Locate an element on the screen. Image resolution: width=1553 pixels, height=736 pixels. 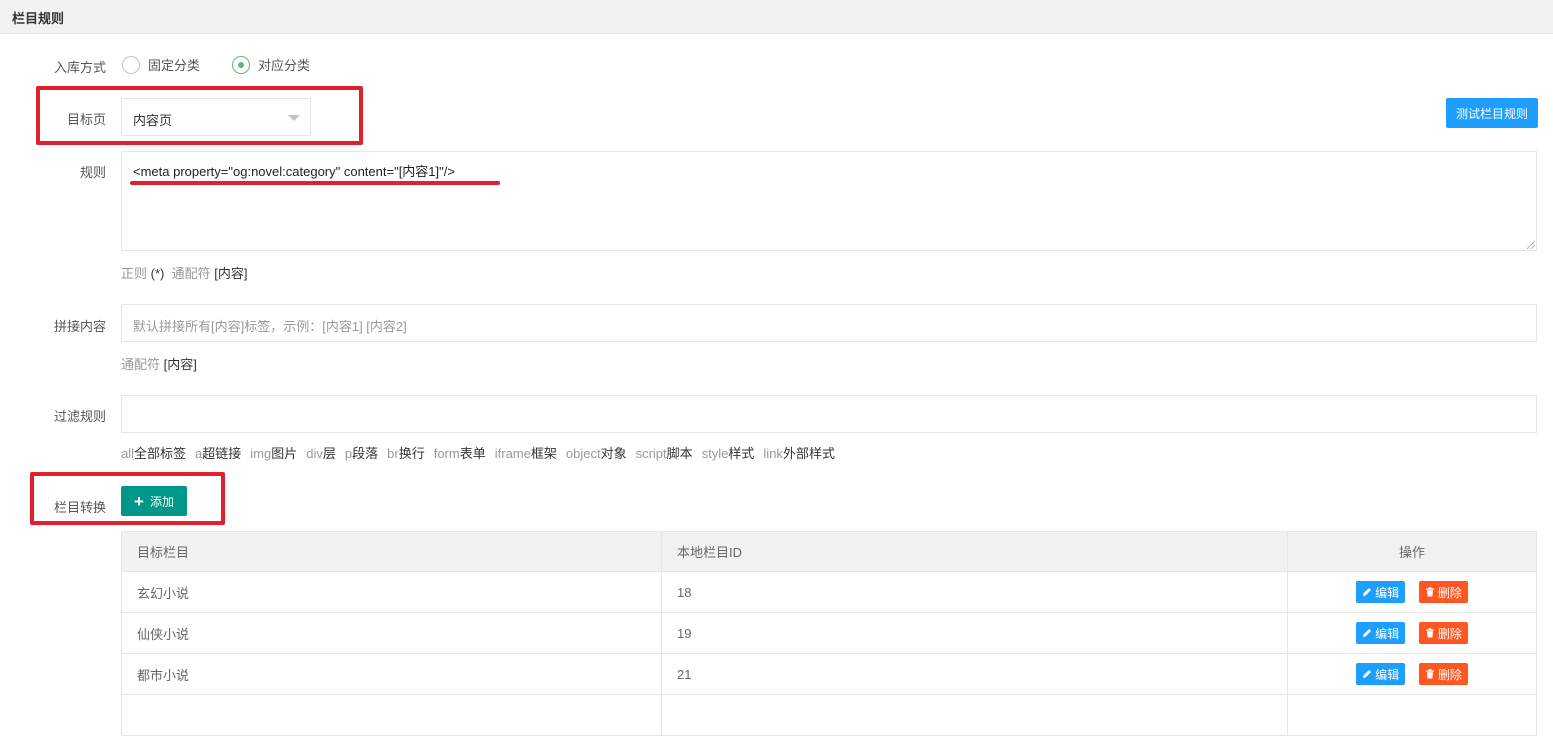
radio-circle-icon is located at coordinates (131, 64).